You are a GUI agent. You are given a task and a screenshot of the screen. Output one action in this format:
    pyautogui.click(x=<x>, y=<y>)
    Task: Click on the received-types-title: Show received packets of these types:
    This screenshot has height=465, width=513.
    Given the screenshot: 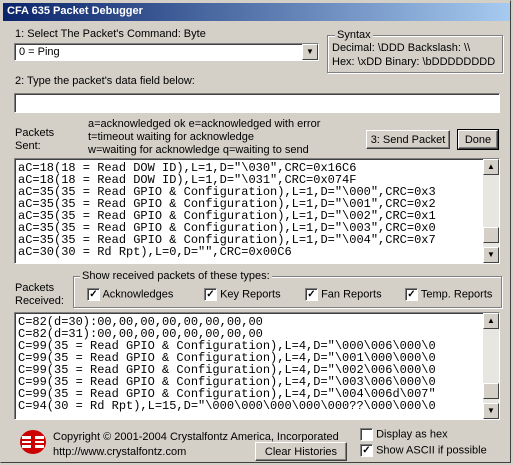 What is the action you would take?
    pyautogui.click(x=176, y=276)
    